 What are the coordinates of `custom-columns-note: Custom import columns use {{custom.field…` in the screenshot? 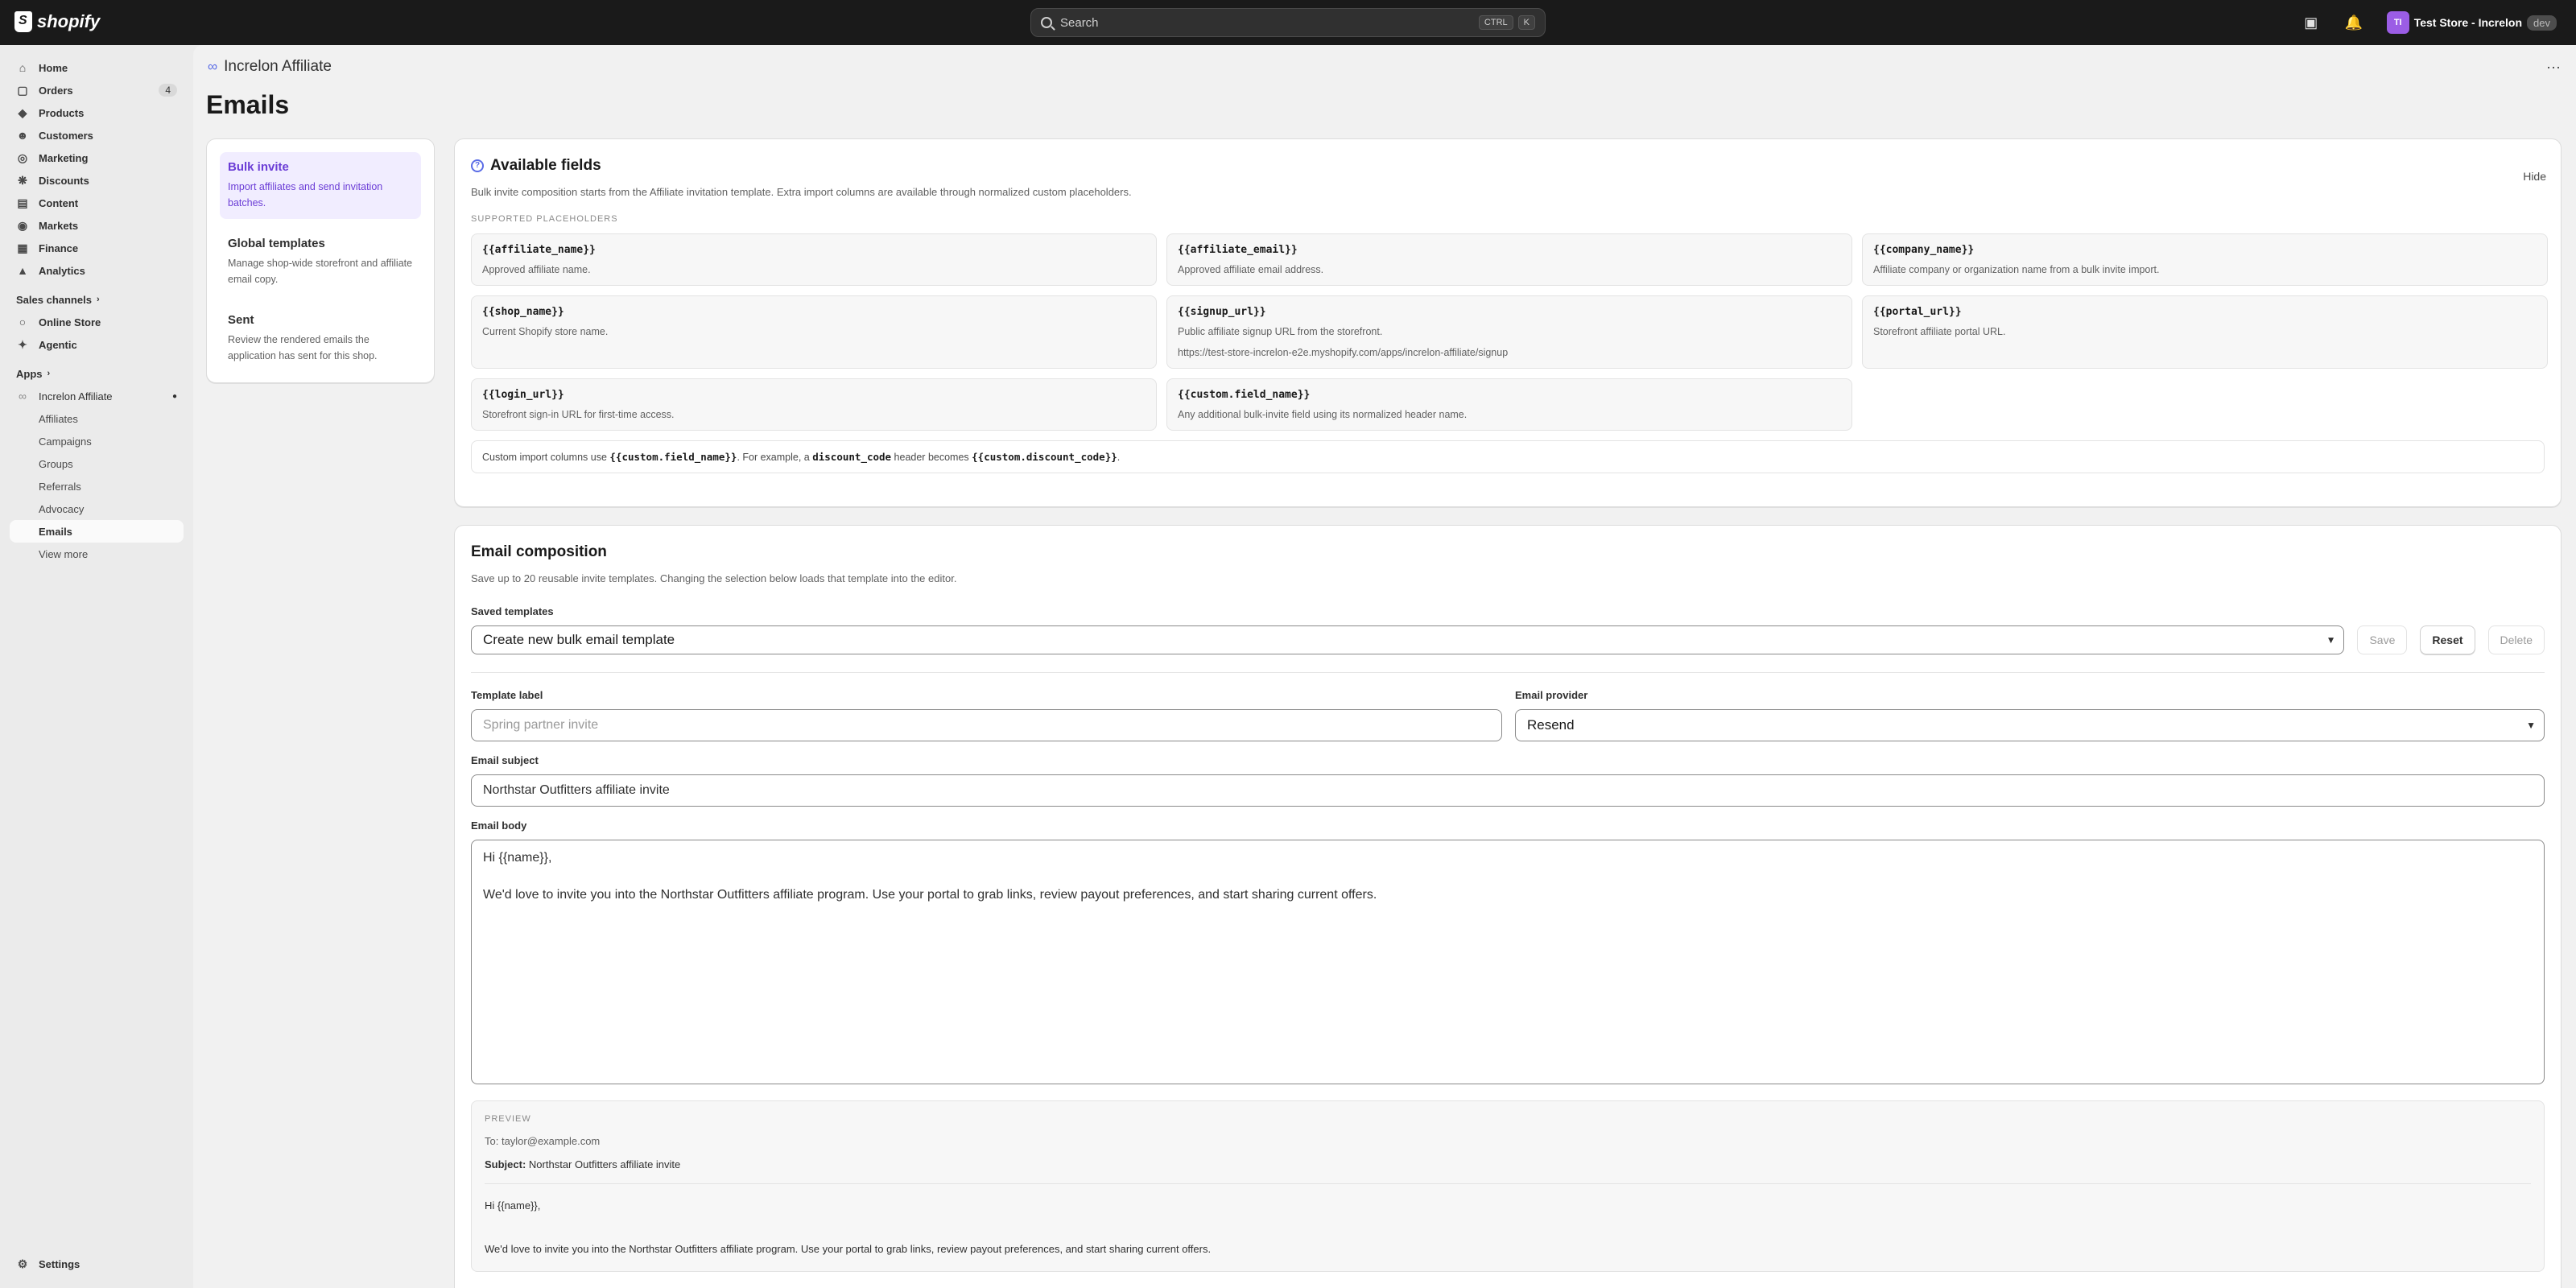 It's located at (1508, 456).